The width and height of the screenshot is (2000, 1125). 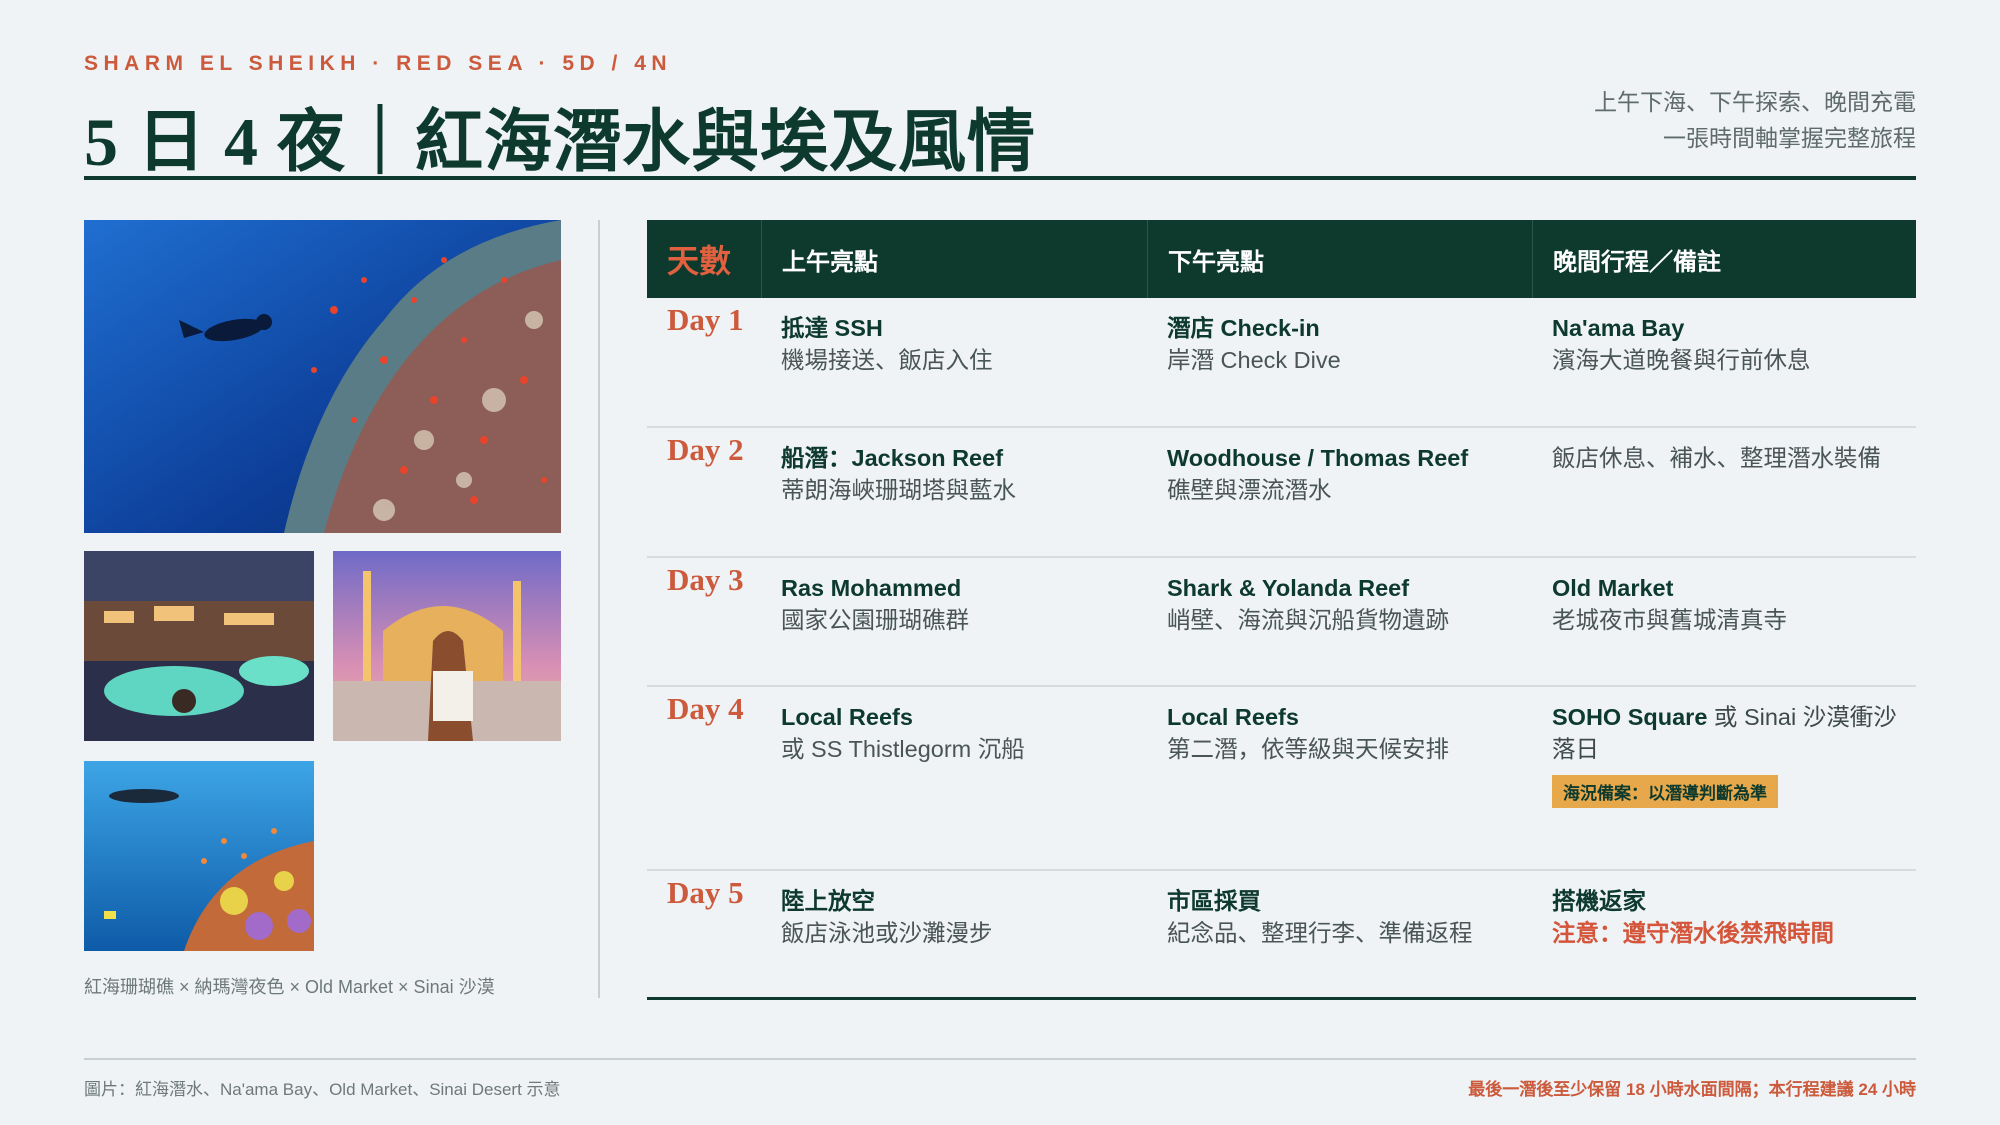 What do you see at coordinates (1233, 717) in the screenshot?
I see `afternoon-title: Local Reefs` at bounding box center [1233, 717].